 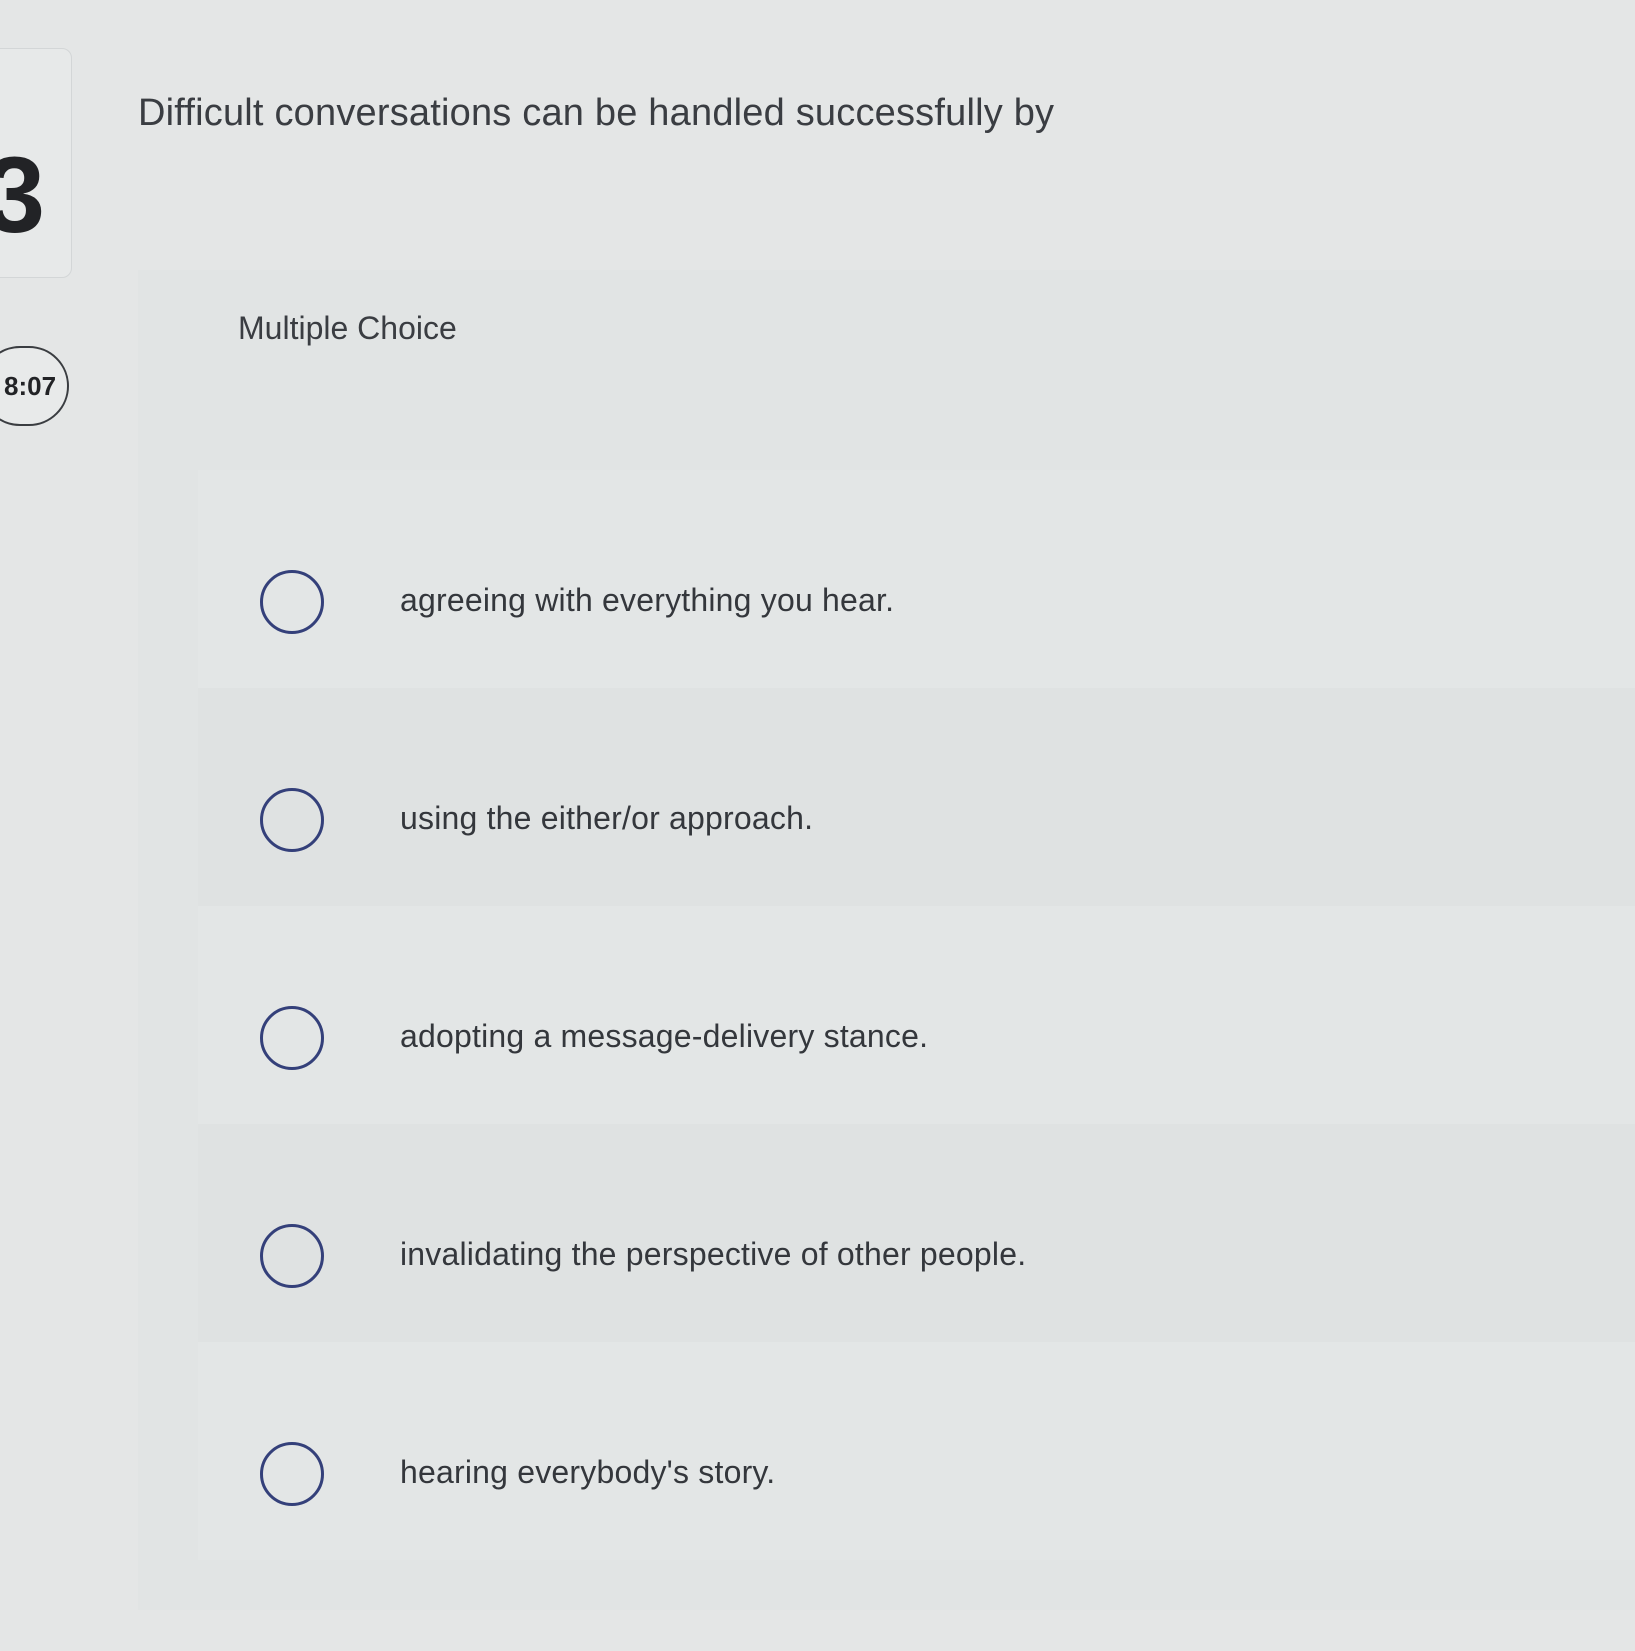 What do you see at coordinates (22, 195) in the screenshot?
I see `question-number: 3` at bounding box center [22, 195].